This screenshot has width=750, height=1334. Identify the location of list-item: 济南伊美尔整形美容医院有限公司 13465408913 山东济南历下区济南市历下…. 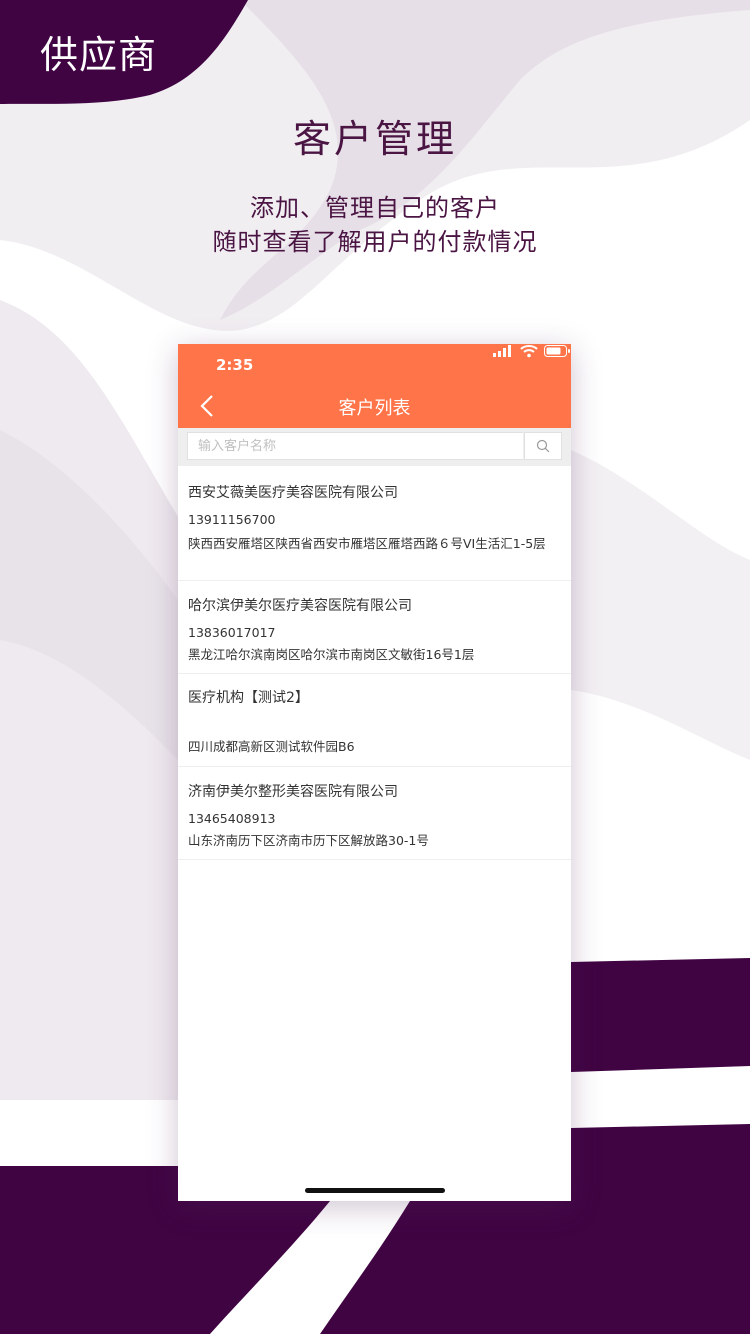
(374, 813).